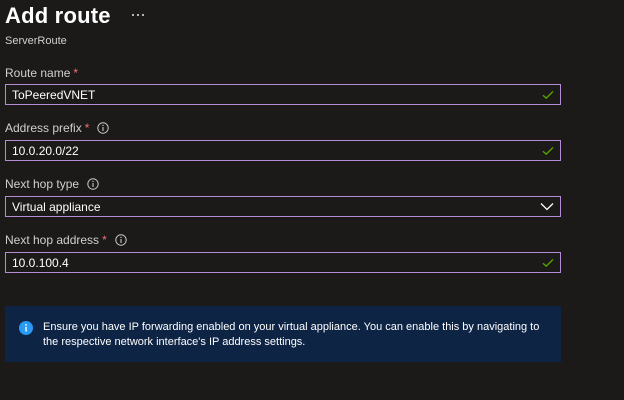  What do you see at coordinates (42, 184) in the screenshot?
I see `next-hop-type-label-text: Next hop type` at bounding box center [42, 184].